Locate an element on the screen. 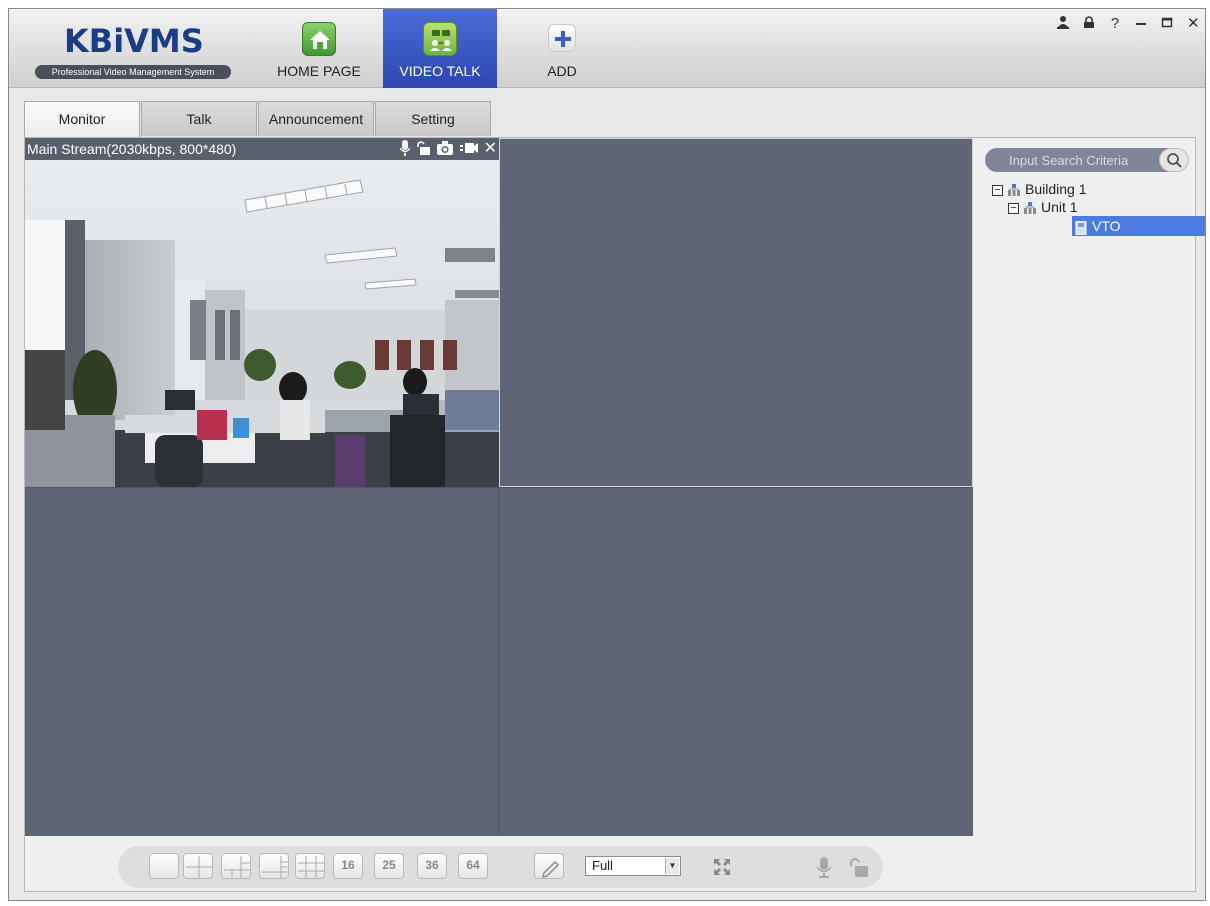 Image resolution: width=1210 pixels, height=906 pixels. logo-subtitle: Professional Video Management System is located at coordinates (133, 72).